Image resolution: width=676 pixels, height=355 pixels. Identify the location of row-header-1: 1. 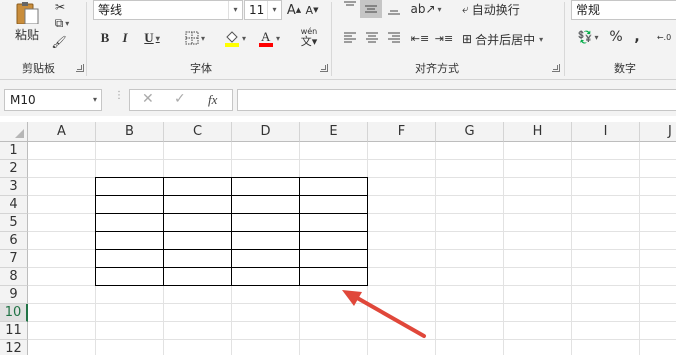
(14, 151).